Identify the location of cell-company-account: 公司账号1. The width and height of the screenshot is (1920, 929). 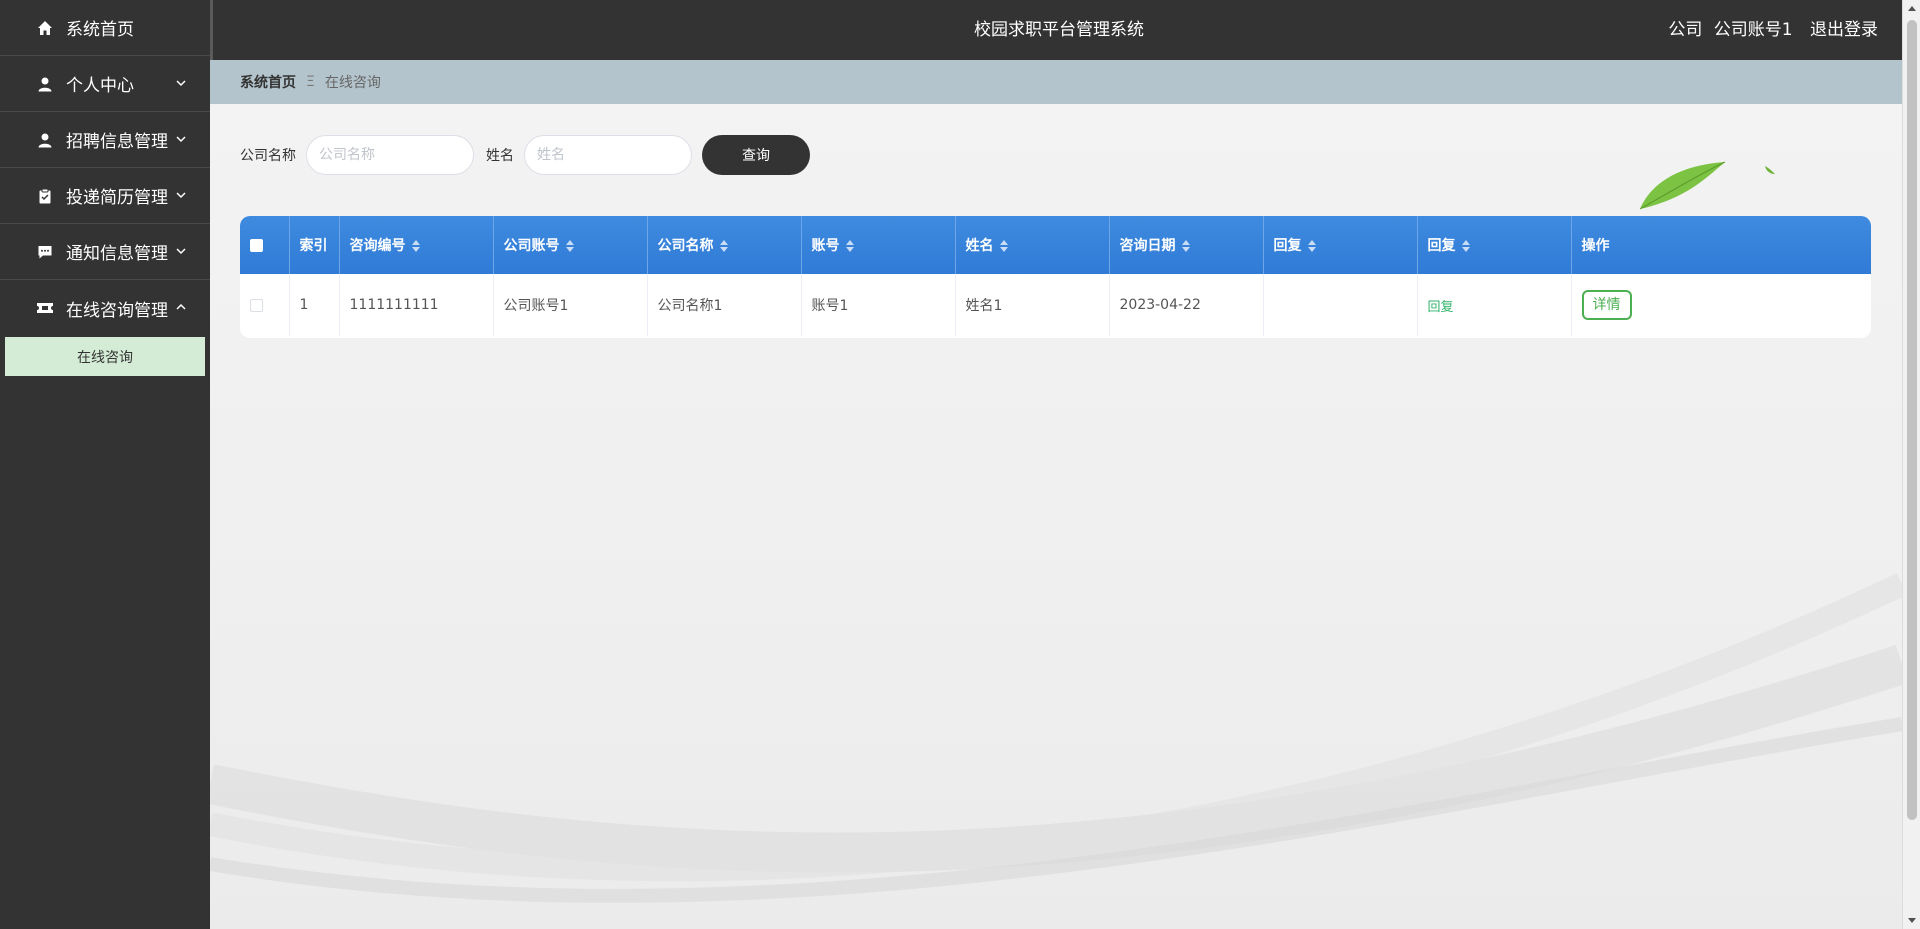
(570, 305).